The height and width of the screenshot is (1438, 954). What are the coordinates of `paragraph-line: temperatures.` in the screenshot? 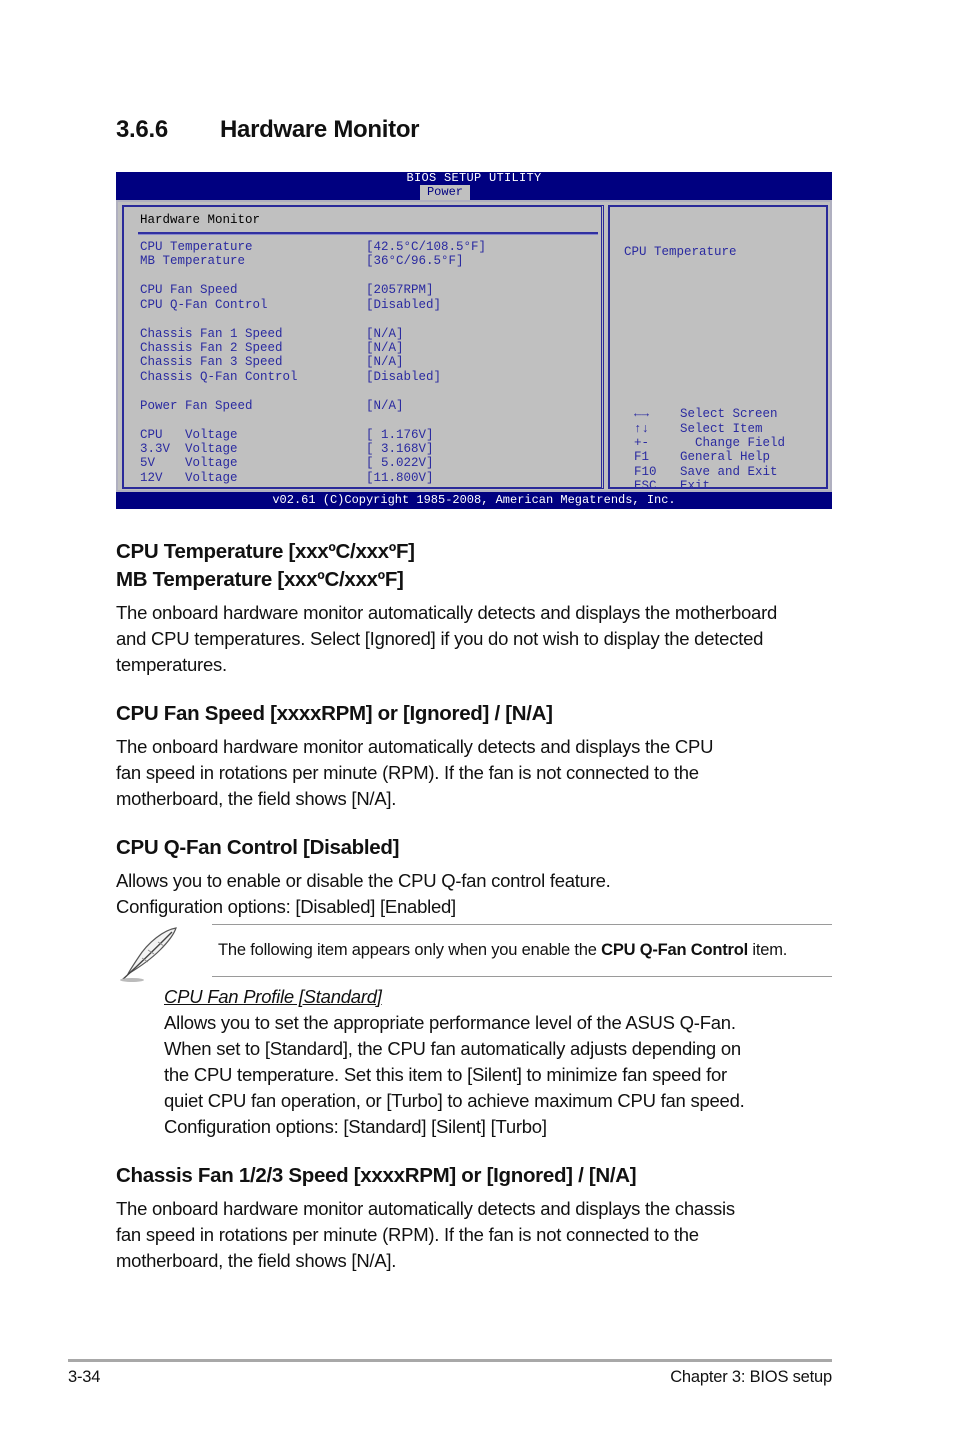 It's located at (171, 664).